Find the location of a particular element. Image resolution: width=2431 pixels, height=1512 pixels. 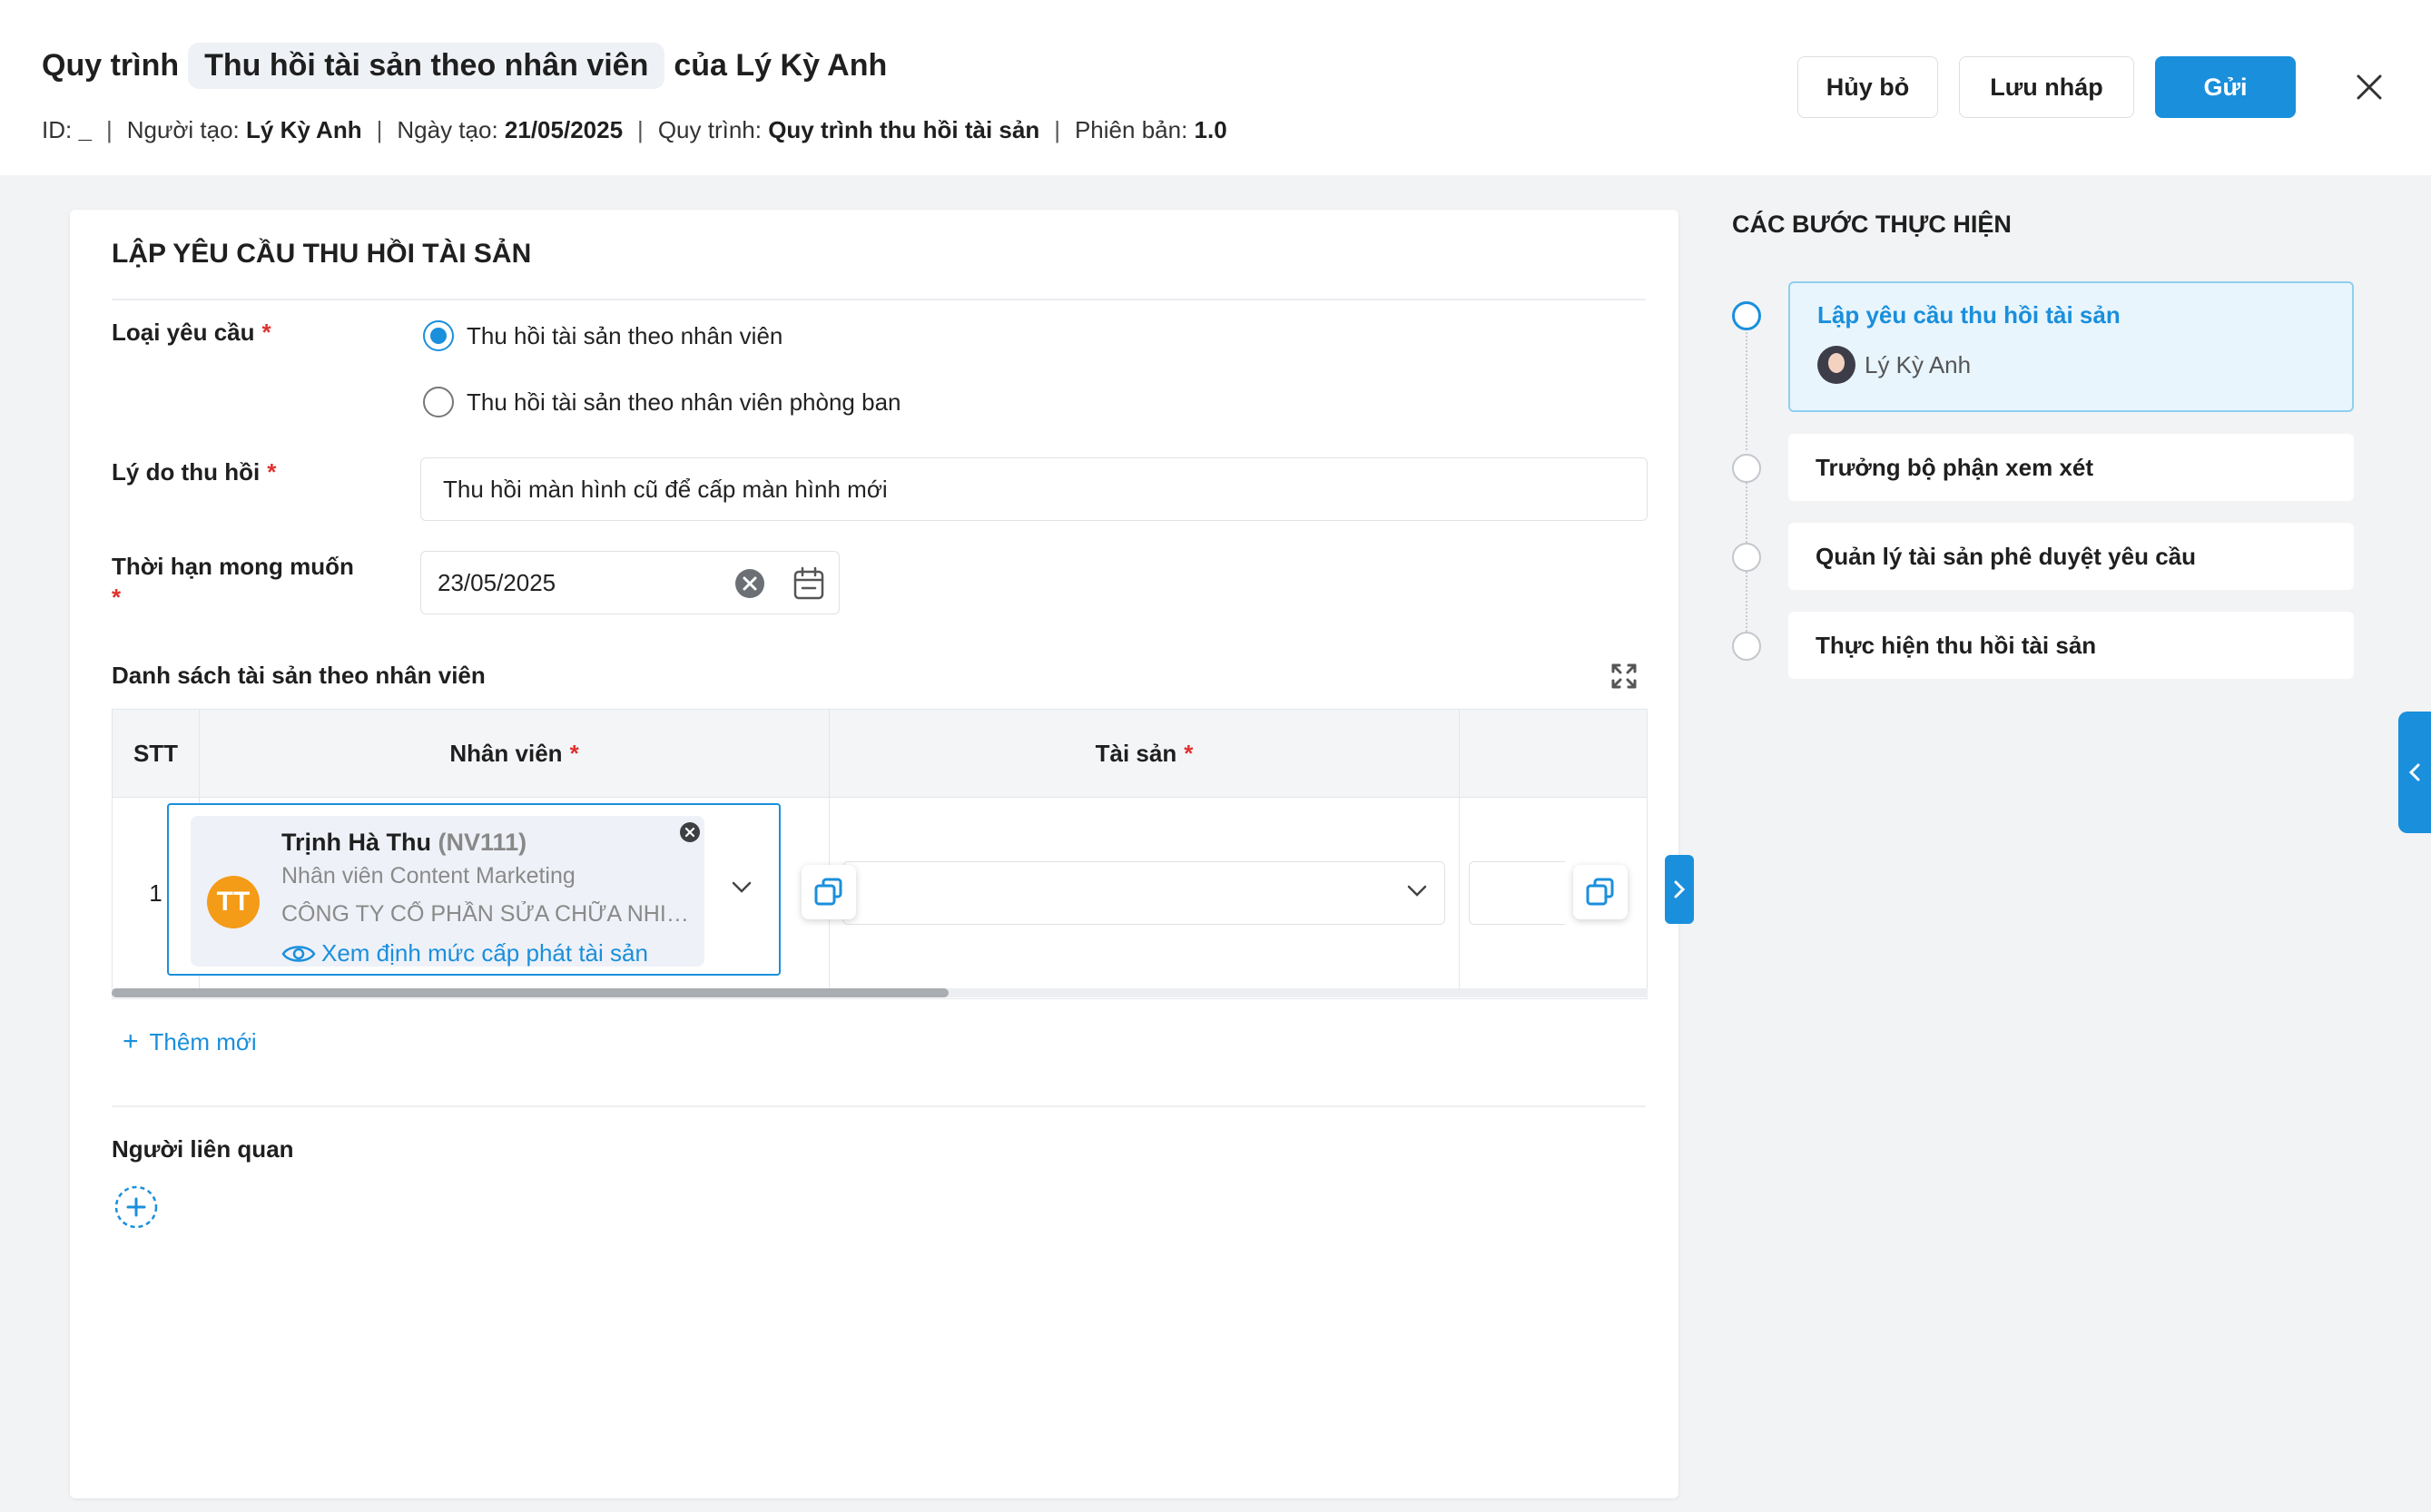

meta-creator-value: Lý Kỳ Anh is located at coordinates (304, 129).